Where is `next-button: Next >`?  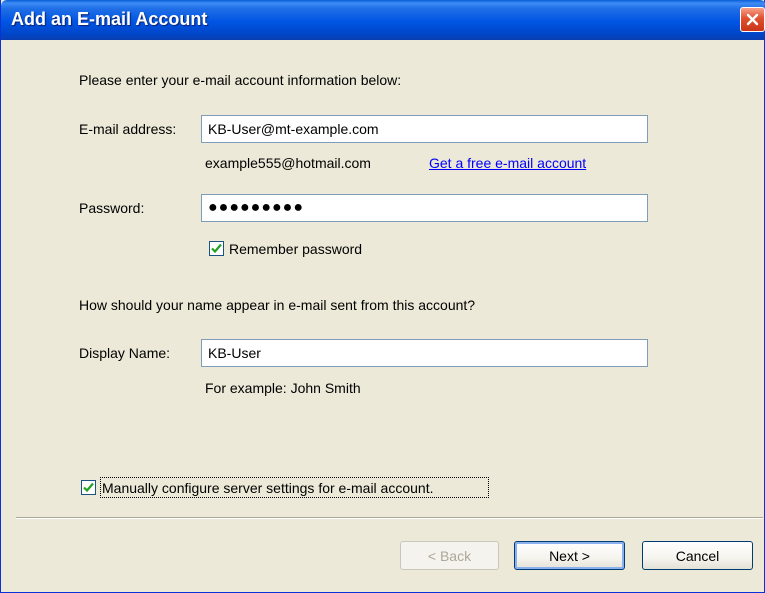
next-button: Next > is located at coordinates (569, 555).